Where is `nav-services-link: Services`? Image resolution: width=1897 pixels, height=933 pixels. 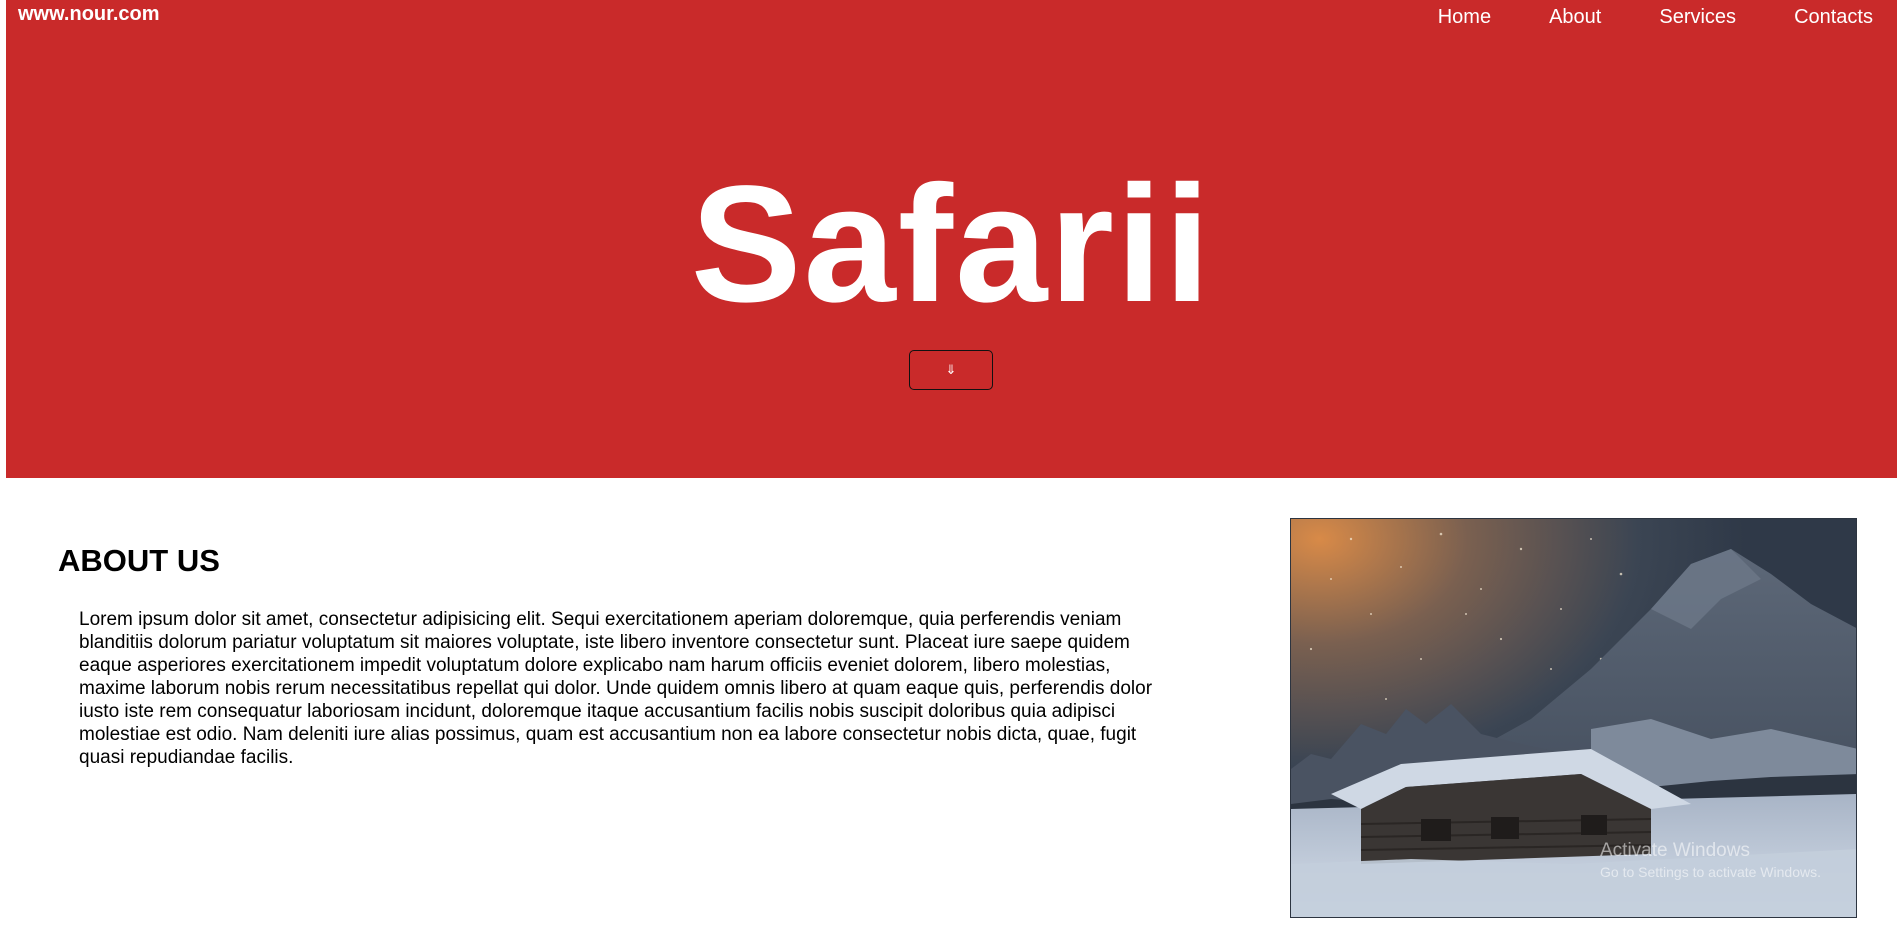 nav-services-link: Services is located at coordinates (1697, 17).